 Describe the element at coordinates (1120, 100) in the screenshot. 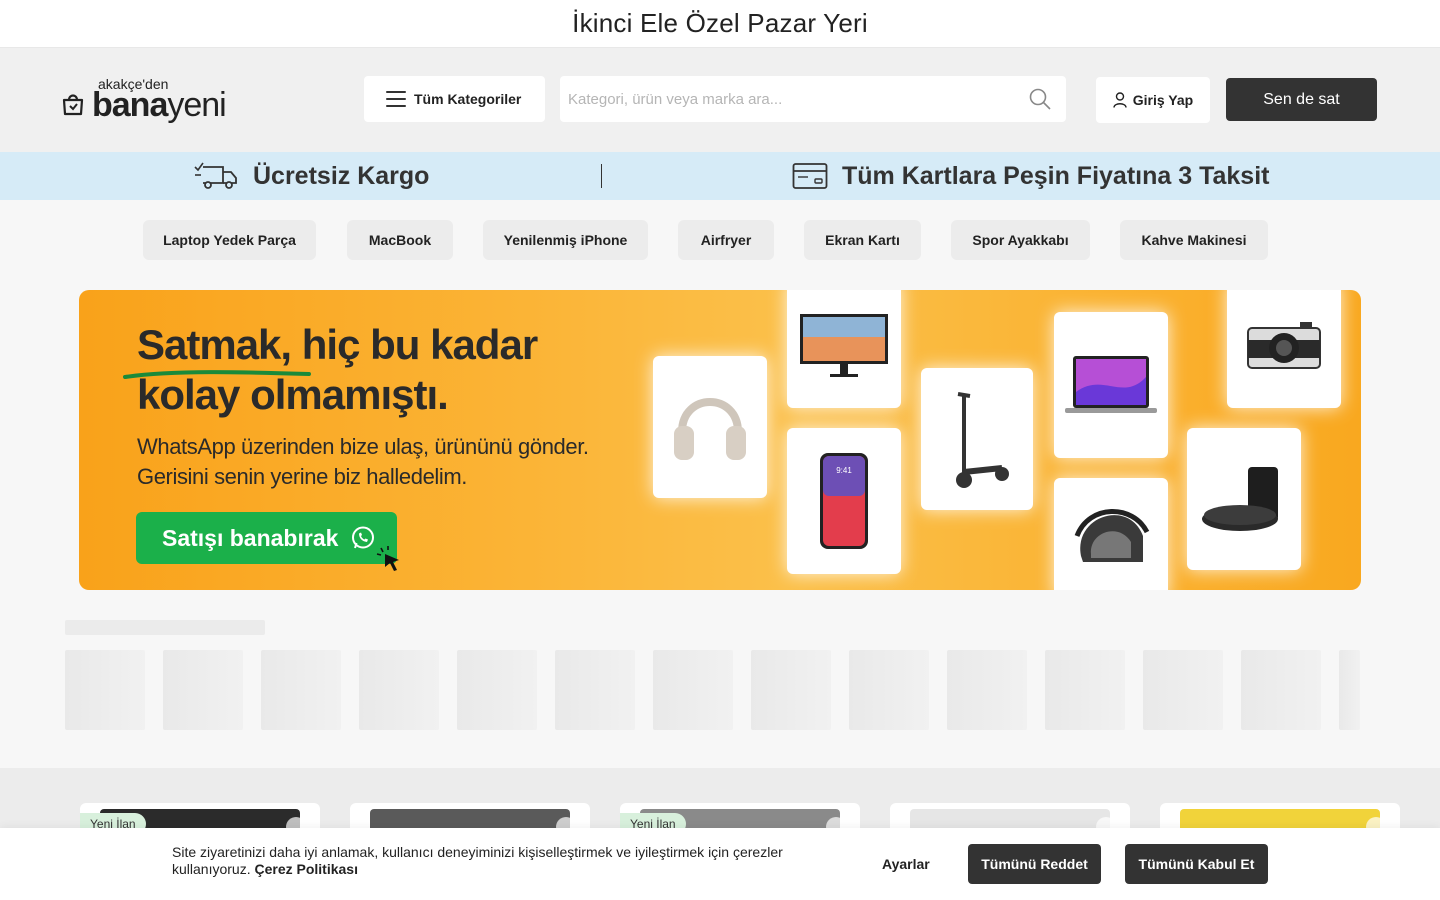

I see `user-icon` at that location.